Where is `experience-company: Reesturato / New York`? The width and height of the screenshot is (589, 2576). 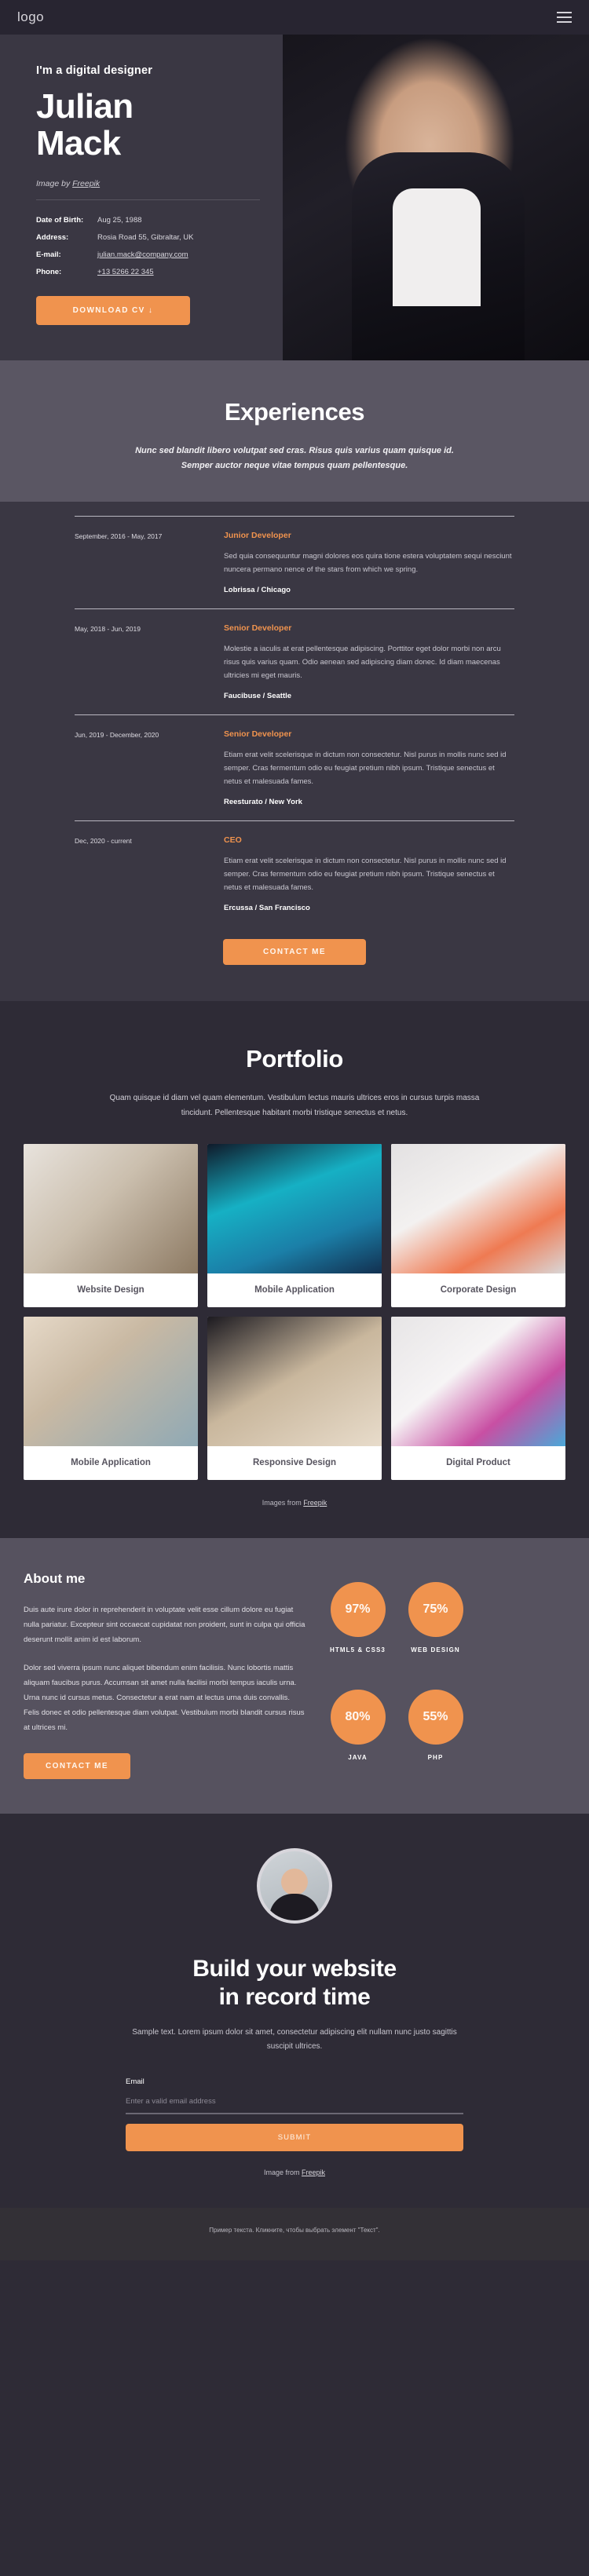
experience-company: Reesturato / New York is located at coordinates (263, 802).